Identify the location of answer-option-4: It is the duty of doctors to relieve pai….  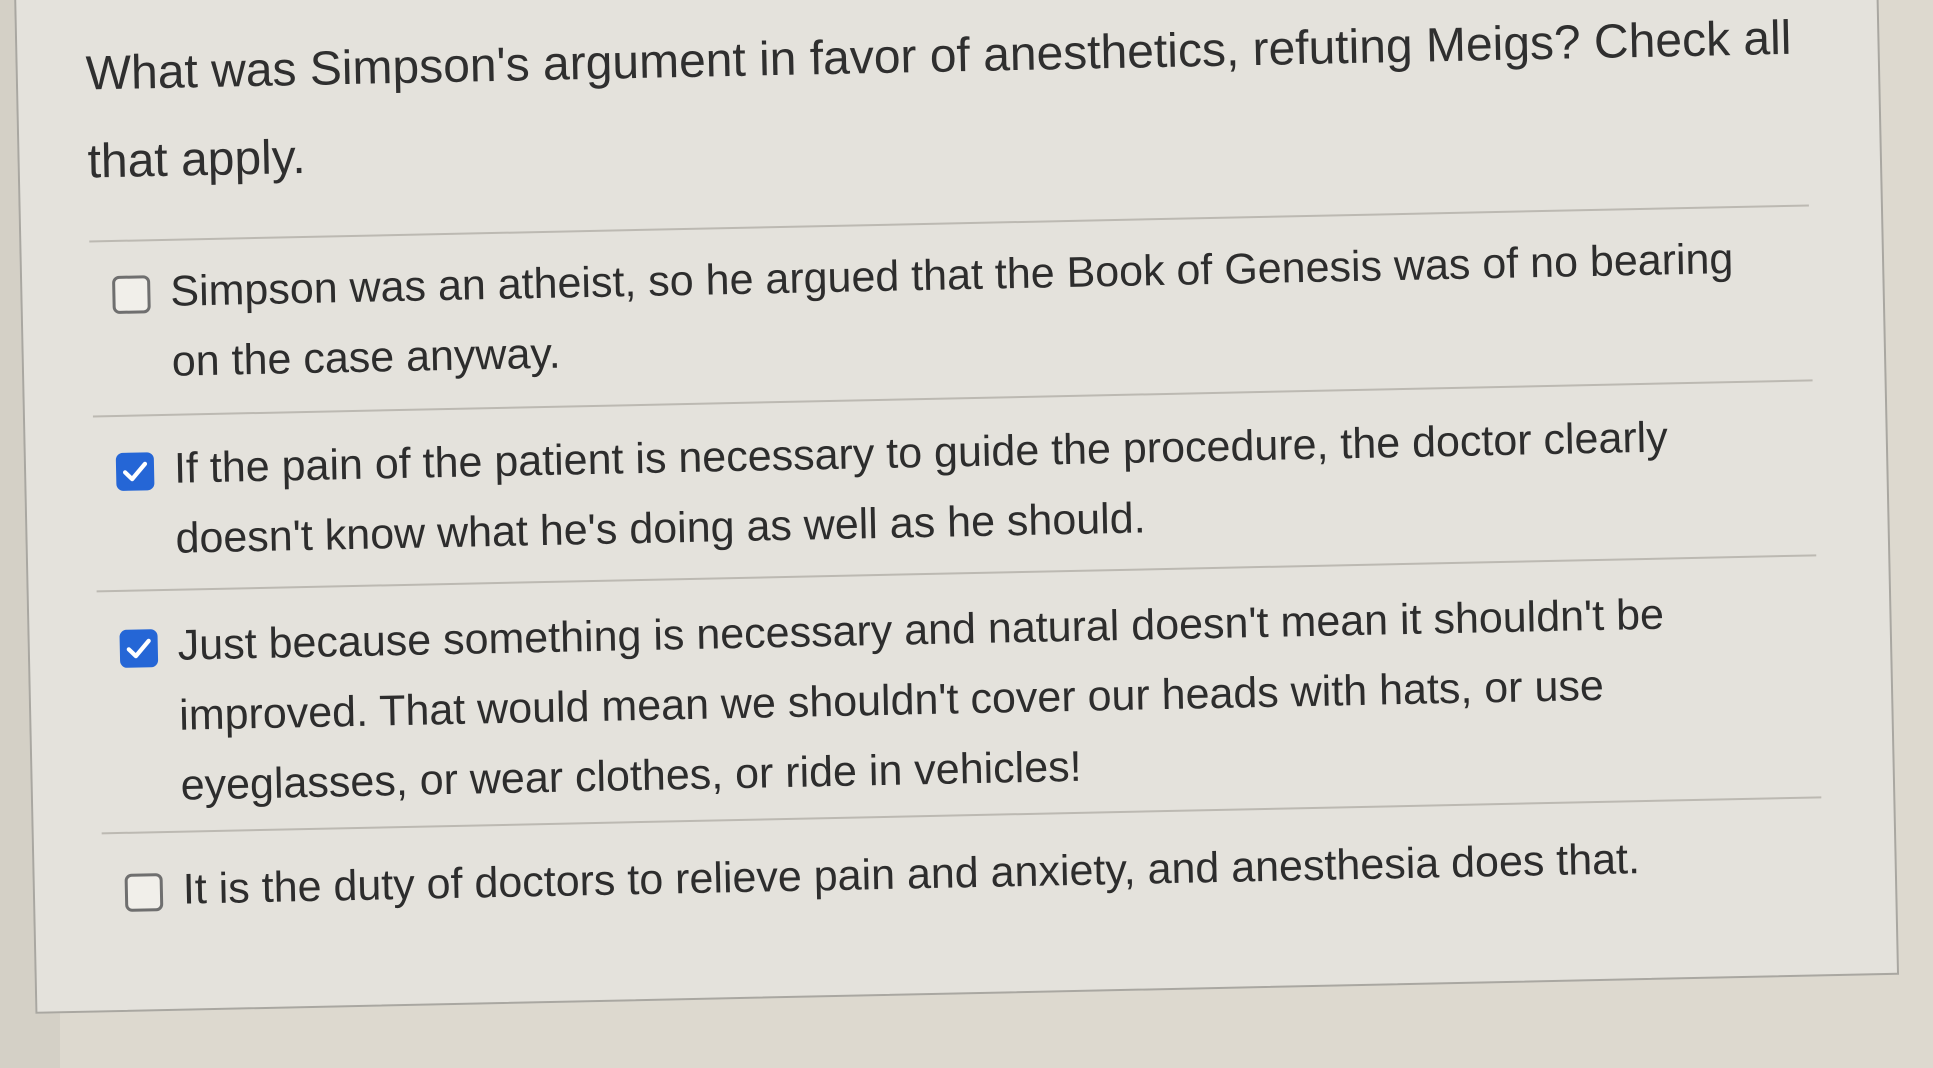
(974, 873).